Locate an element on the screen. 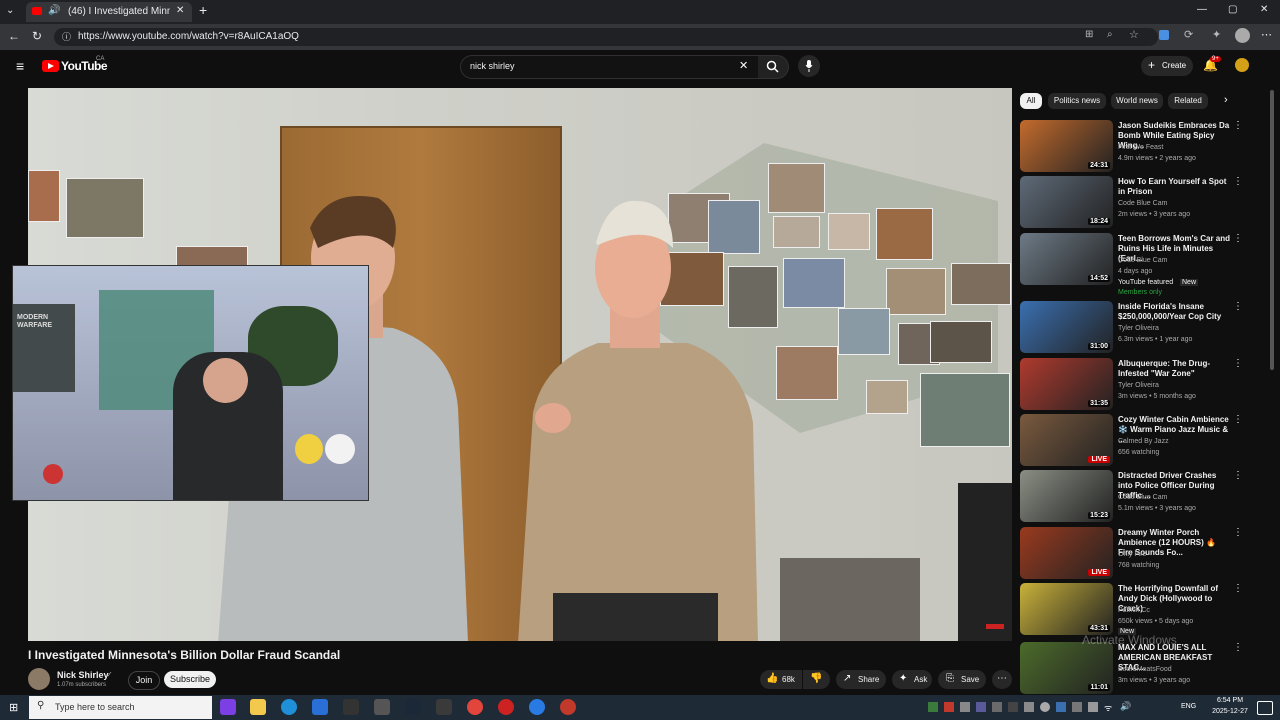 The image size is (1280, 720). clear-search-icon: ✕ is located at coordinates (743, 65).